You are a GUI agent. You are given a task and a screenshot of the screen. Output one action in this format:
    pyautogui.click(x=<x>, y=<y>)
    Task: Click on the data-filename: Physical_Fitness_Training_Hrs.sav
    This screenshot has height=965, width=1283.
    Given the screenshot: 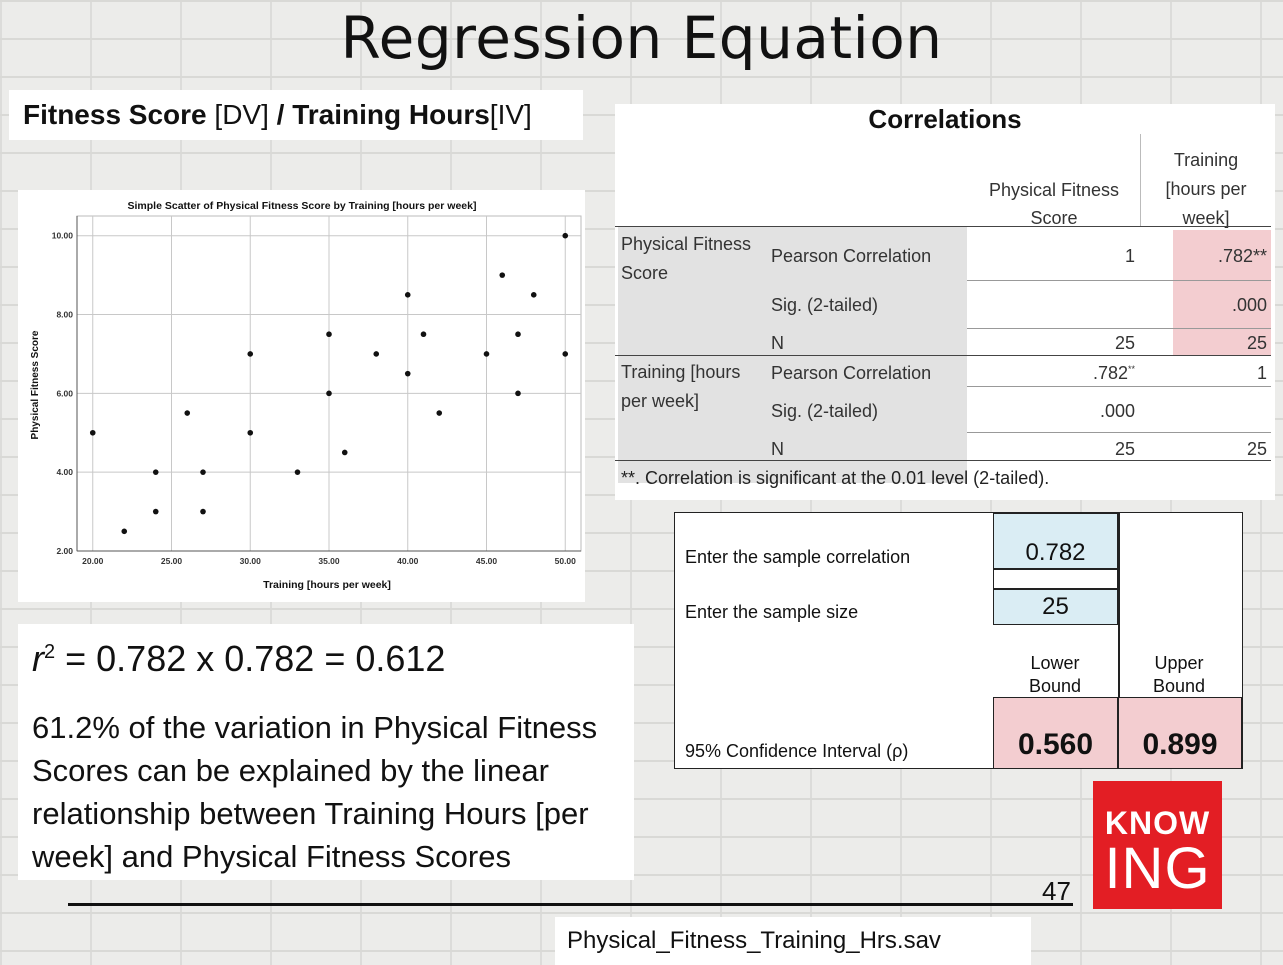 What is the action you would take?
    pyautogui.click(x=793, y=941)
    